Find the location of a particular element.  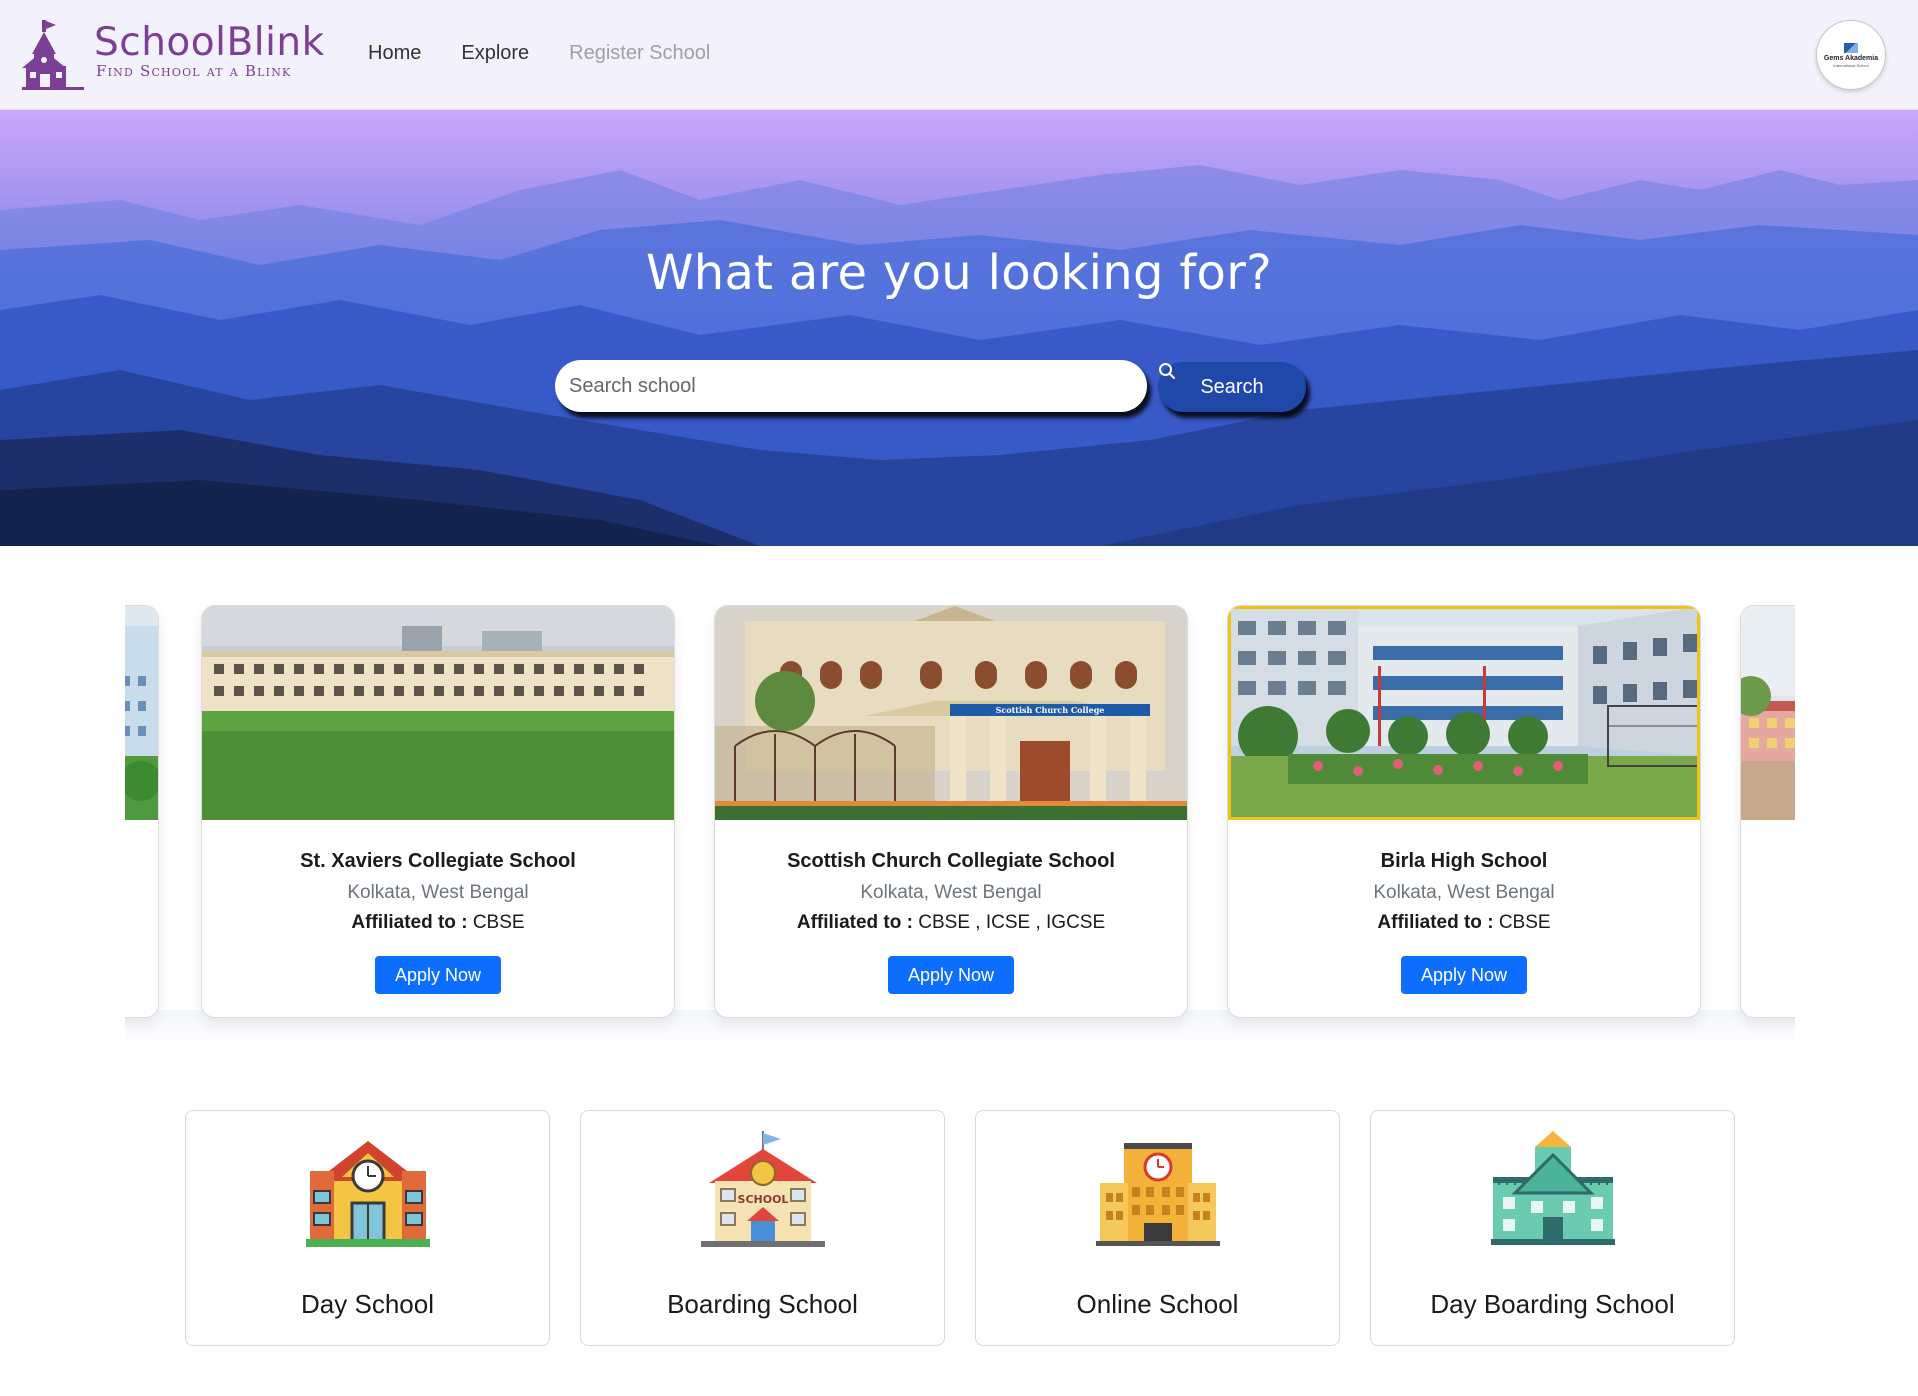

day-boarding-school-icon is located at coordinates (1553, 1188).